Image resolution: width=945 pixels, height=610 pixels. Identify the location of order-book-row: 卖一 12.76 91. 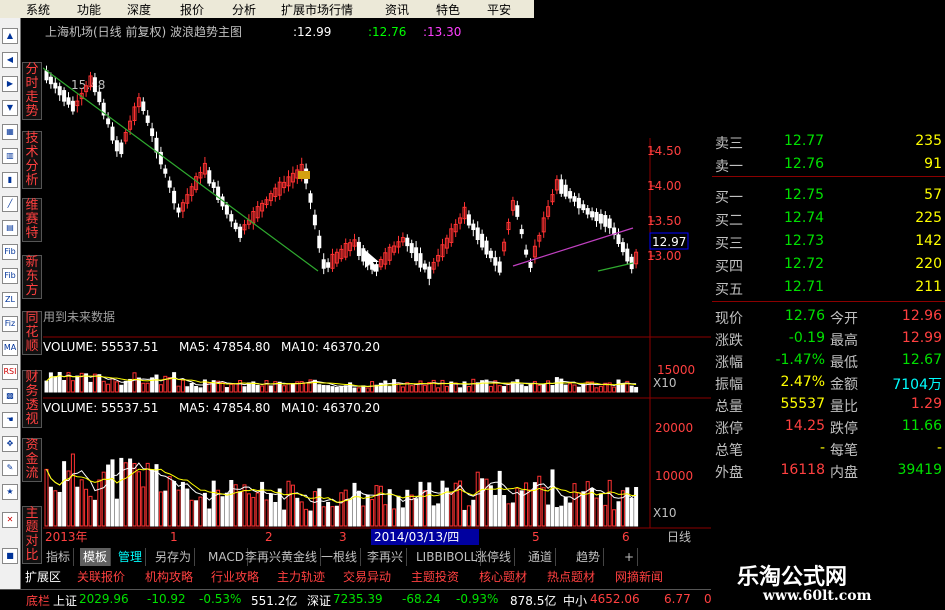
(828, 164).